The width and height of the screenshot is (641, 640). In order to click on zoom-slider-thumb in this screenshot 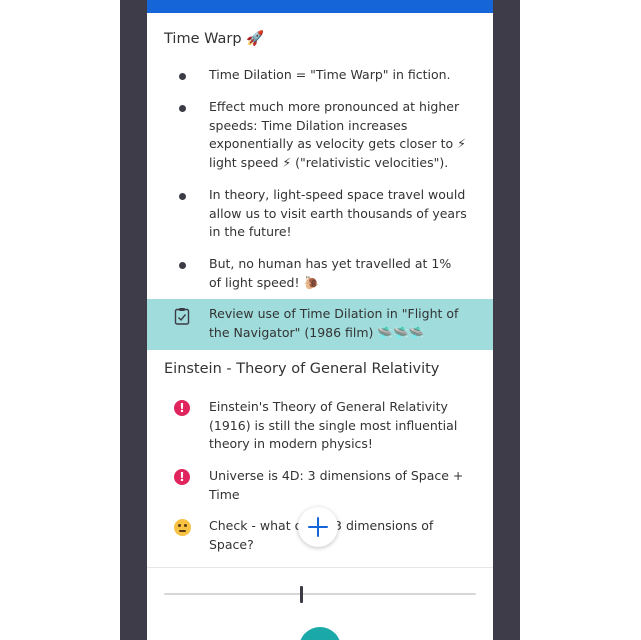, I will do `click(302, 594)`.